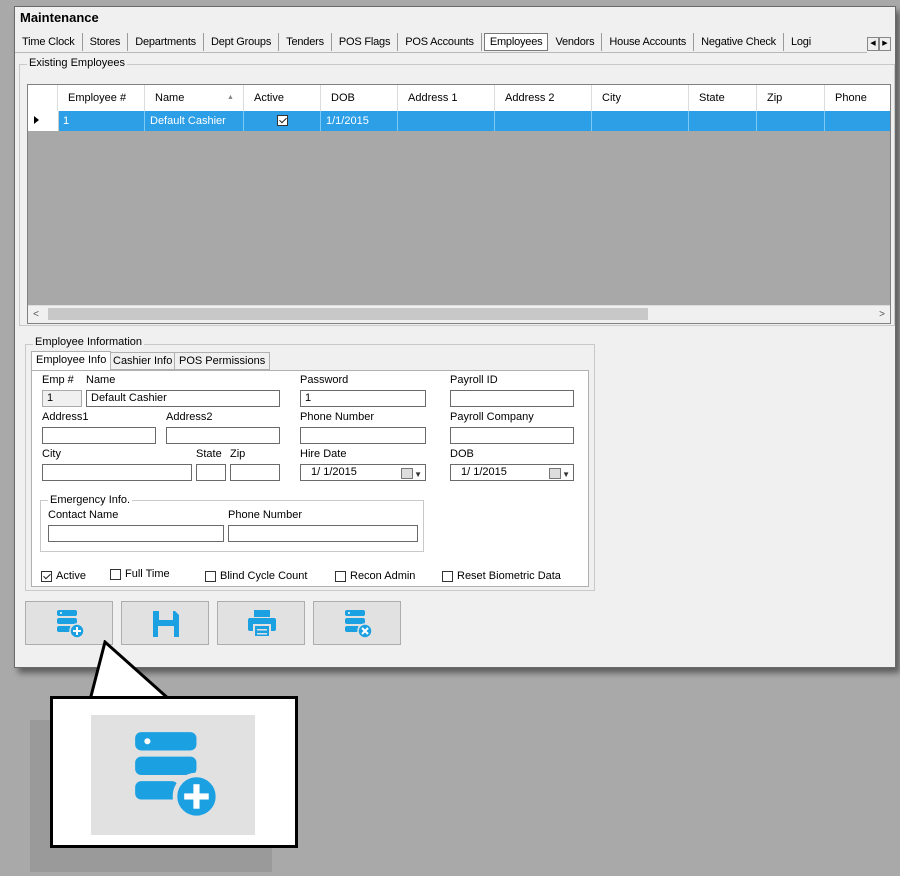 Image resolution: width=900 pixels, height=876 pixels. Describe the element at coordinates (365, 42) in the screenshot. I see `tab-pos-flags: POS Flags` at that location.